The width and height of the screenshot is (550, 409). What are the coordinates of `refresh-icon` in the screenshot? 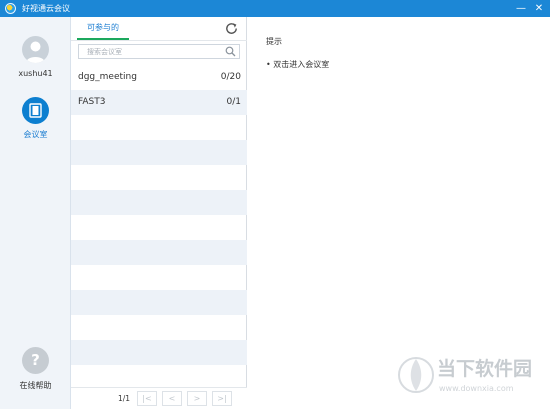 It's located at (231, 28).